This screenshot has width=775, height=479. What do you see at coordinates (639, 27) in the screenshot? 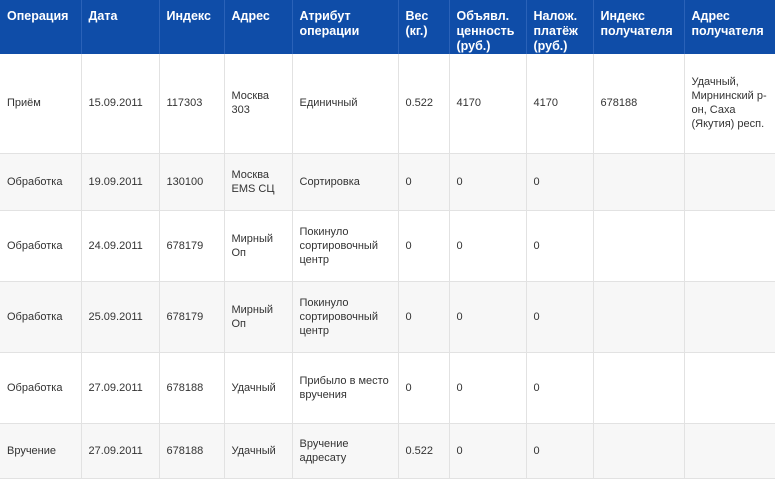
I see `header-recipient-index: Индекс получателя` at bounding box center [639, 27].